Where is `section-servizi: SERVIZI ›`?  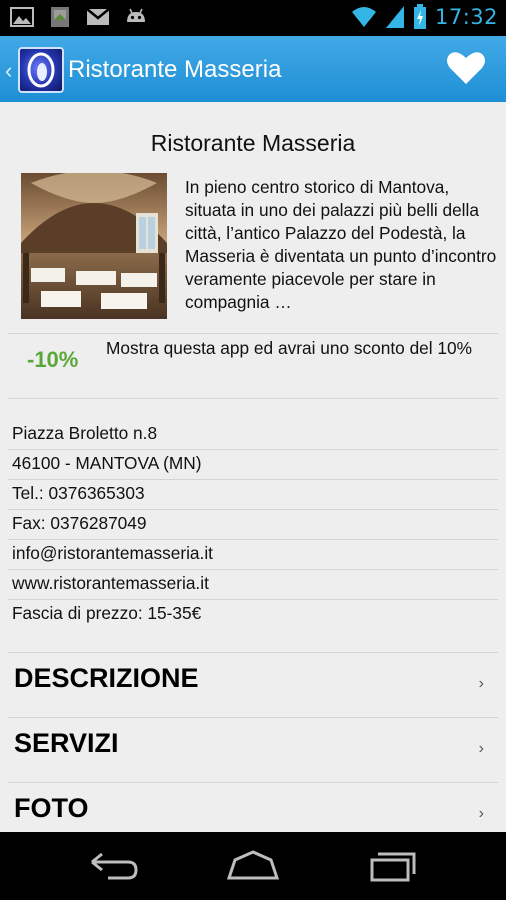
section-servizi: SERVIZI › is located at coordinates (253, 750).